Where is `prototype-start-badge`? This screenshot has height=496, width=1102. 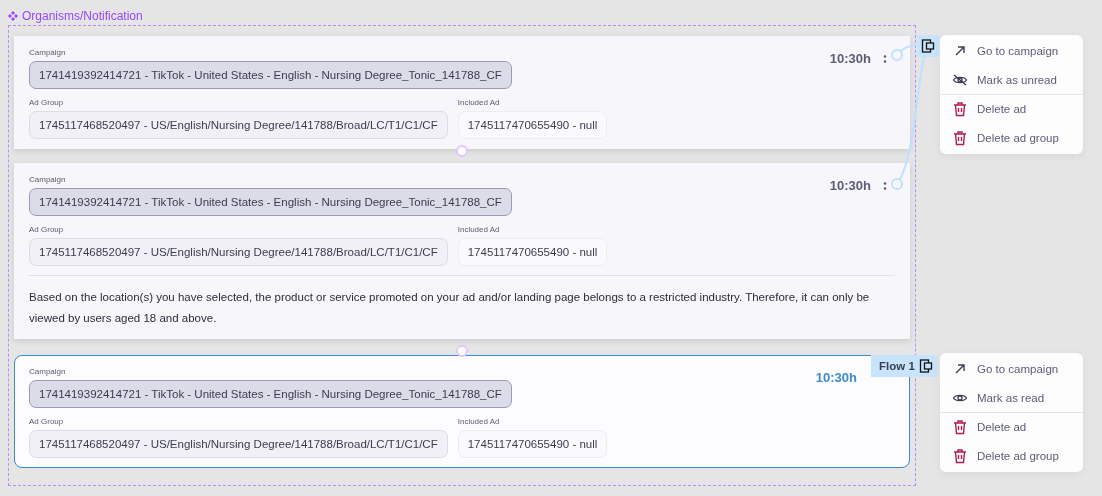
prototype-start-badge is located at coordinates (928, 46).